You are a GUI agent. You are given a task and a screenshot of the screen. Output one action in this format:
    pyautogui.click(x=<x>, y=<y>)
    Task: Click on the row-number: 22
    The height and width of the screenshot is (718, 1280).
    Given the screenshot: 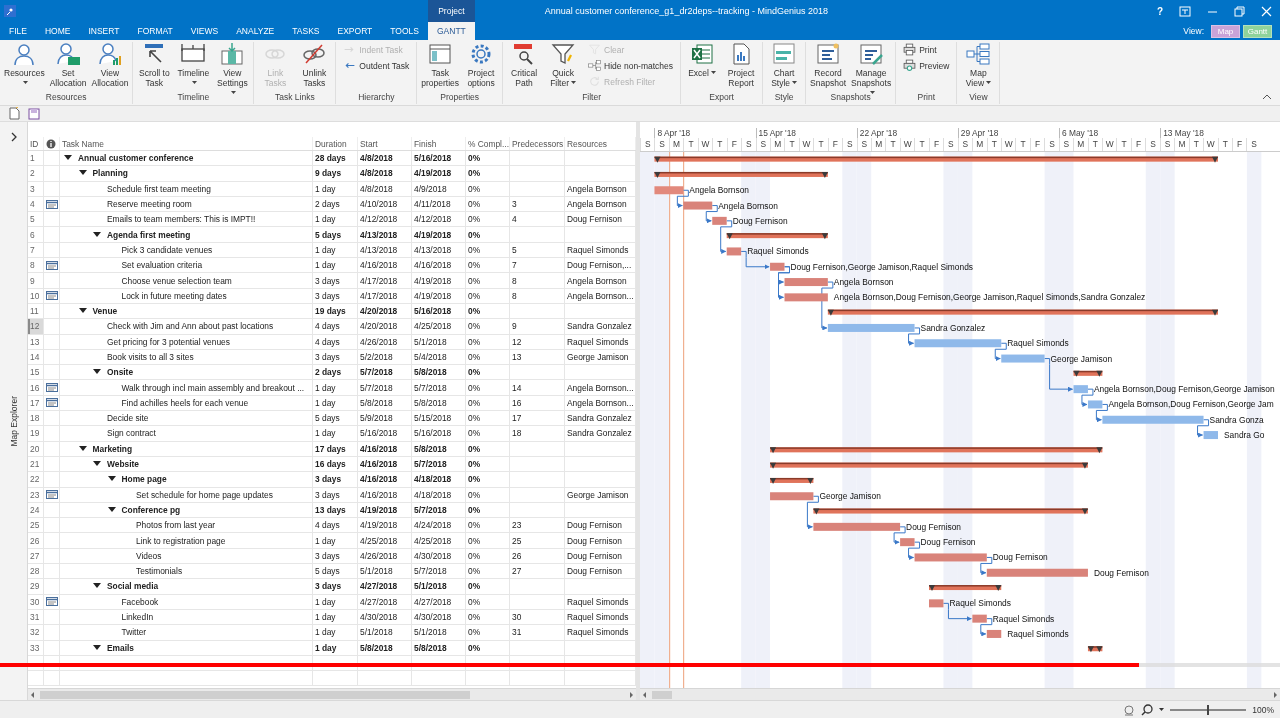 What is the action you would take?
    pyautogui.click(x=36, y=479)
    